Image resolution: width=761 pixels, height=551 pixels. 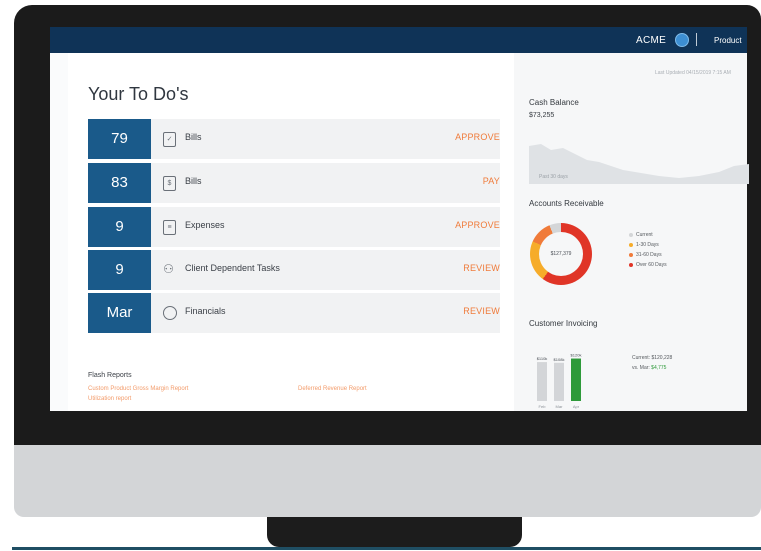 I want to click on invoice-bar-mar, so click(x=559, y=381).